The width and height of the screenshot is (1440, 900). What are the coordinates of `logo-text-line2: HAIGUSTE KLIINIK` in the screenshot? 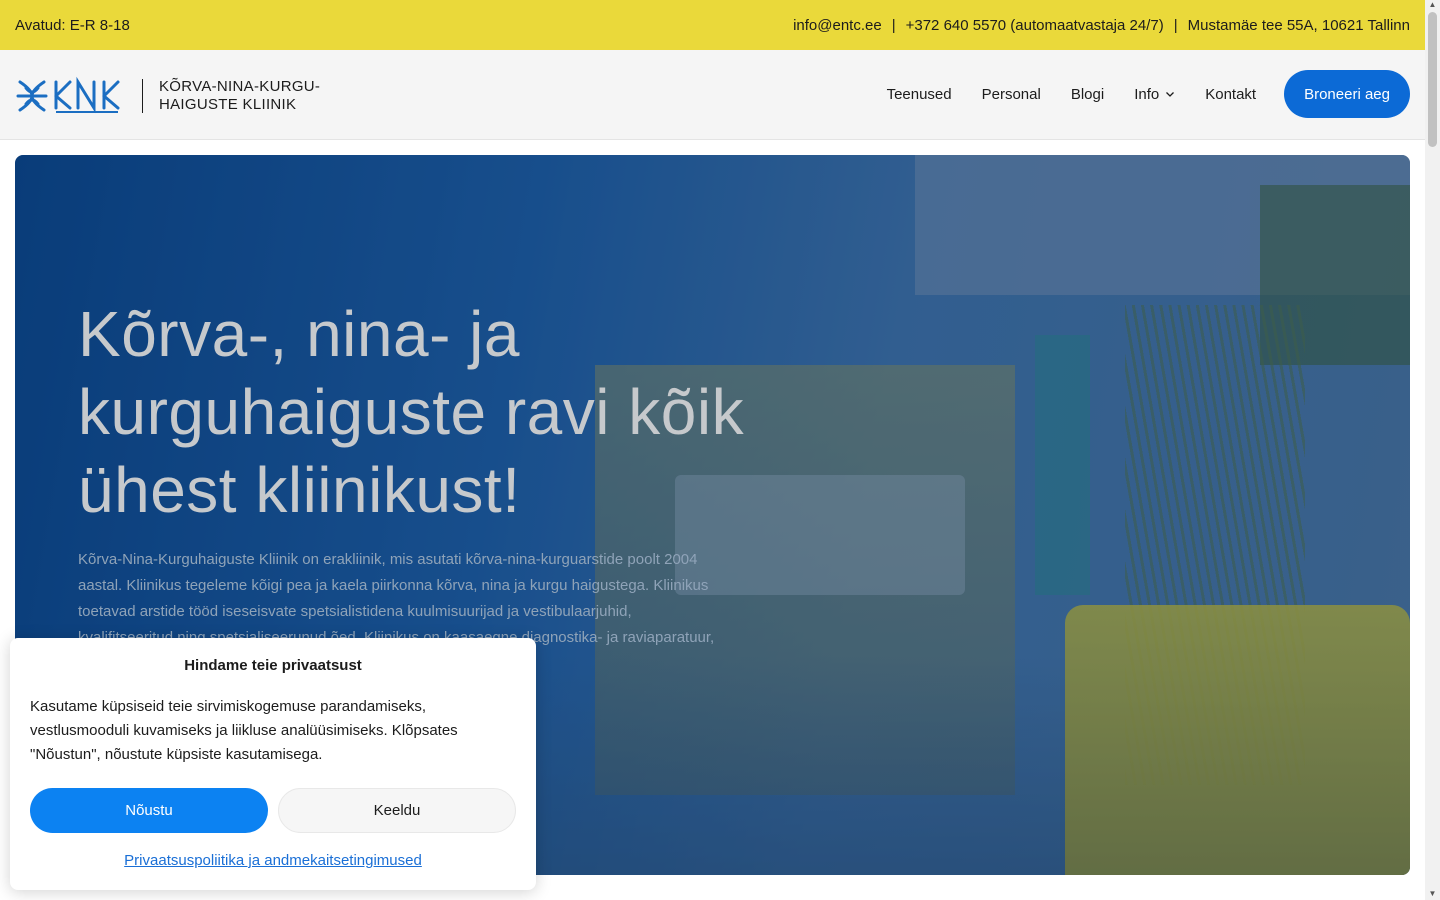 It's located at (228, 104).